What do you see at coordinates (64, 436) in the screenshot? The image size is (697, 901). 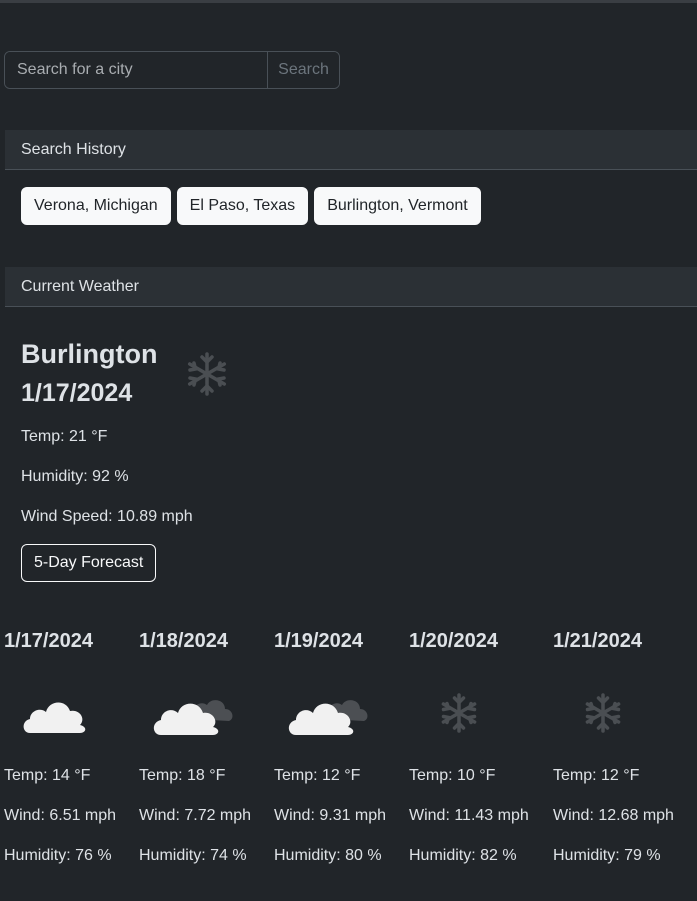 I see `current-temp: Temp: 21 °F` at bounding box center [64, 436].